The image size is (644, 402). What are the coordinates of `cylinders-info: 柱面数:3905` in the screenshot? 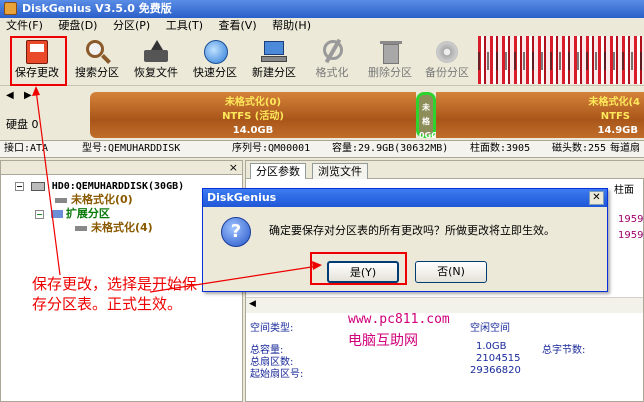 It's located at (500, 148).